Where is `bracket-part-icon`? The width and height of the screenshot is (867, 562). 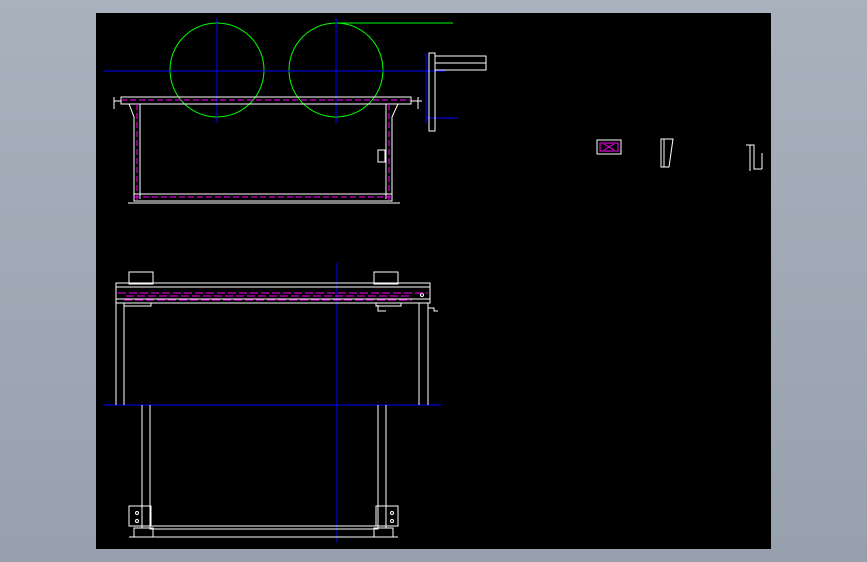 bracket-part-icon is located at coordinates (754, 157).